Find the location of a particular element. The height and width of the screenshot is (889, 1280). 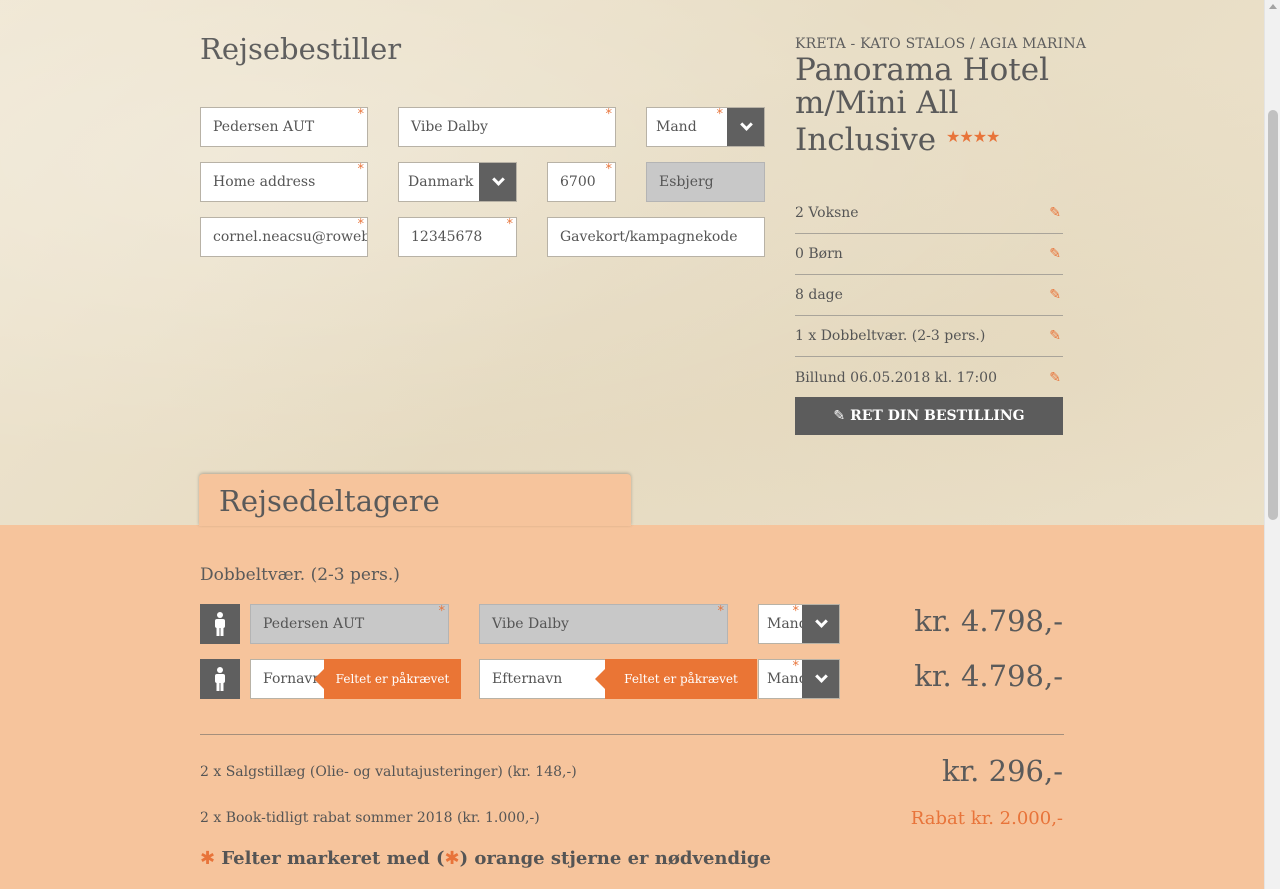

participant-1-last-name: Pedersen AUT * is located at coordinates (349, 624).